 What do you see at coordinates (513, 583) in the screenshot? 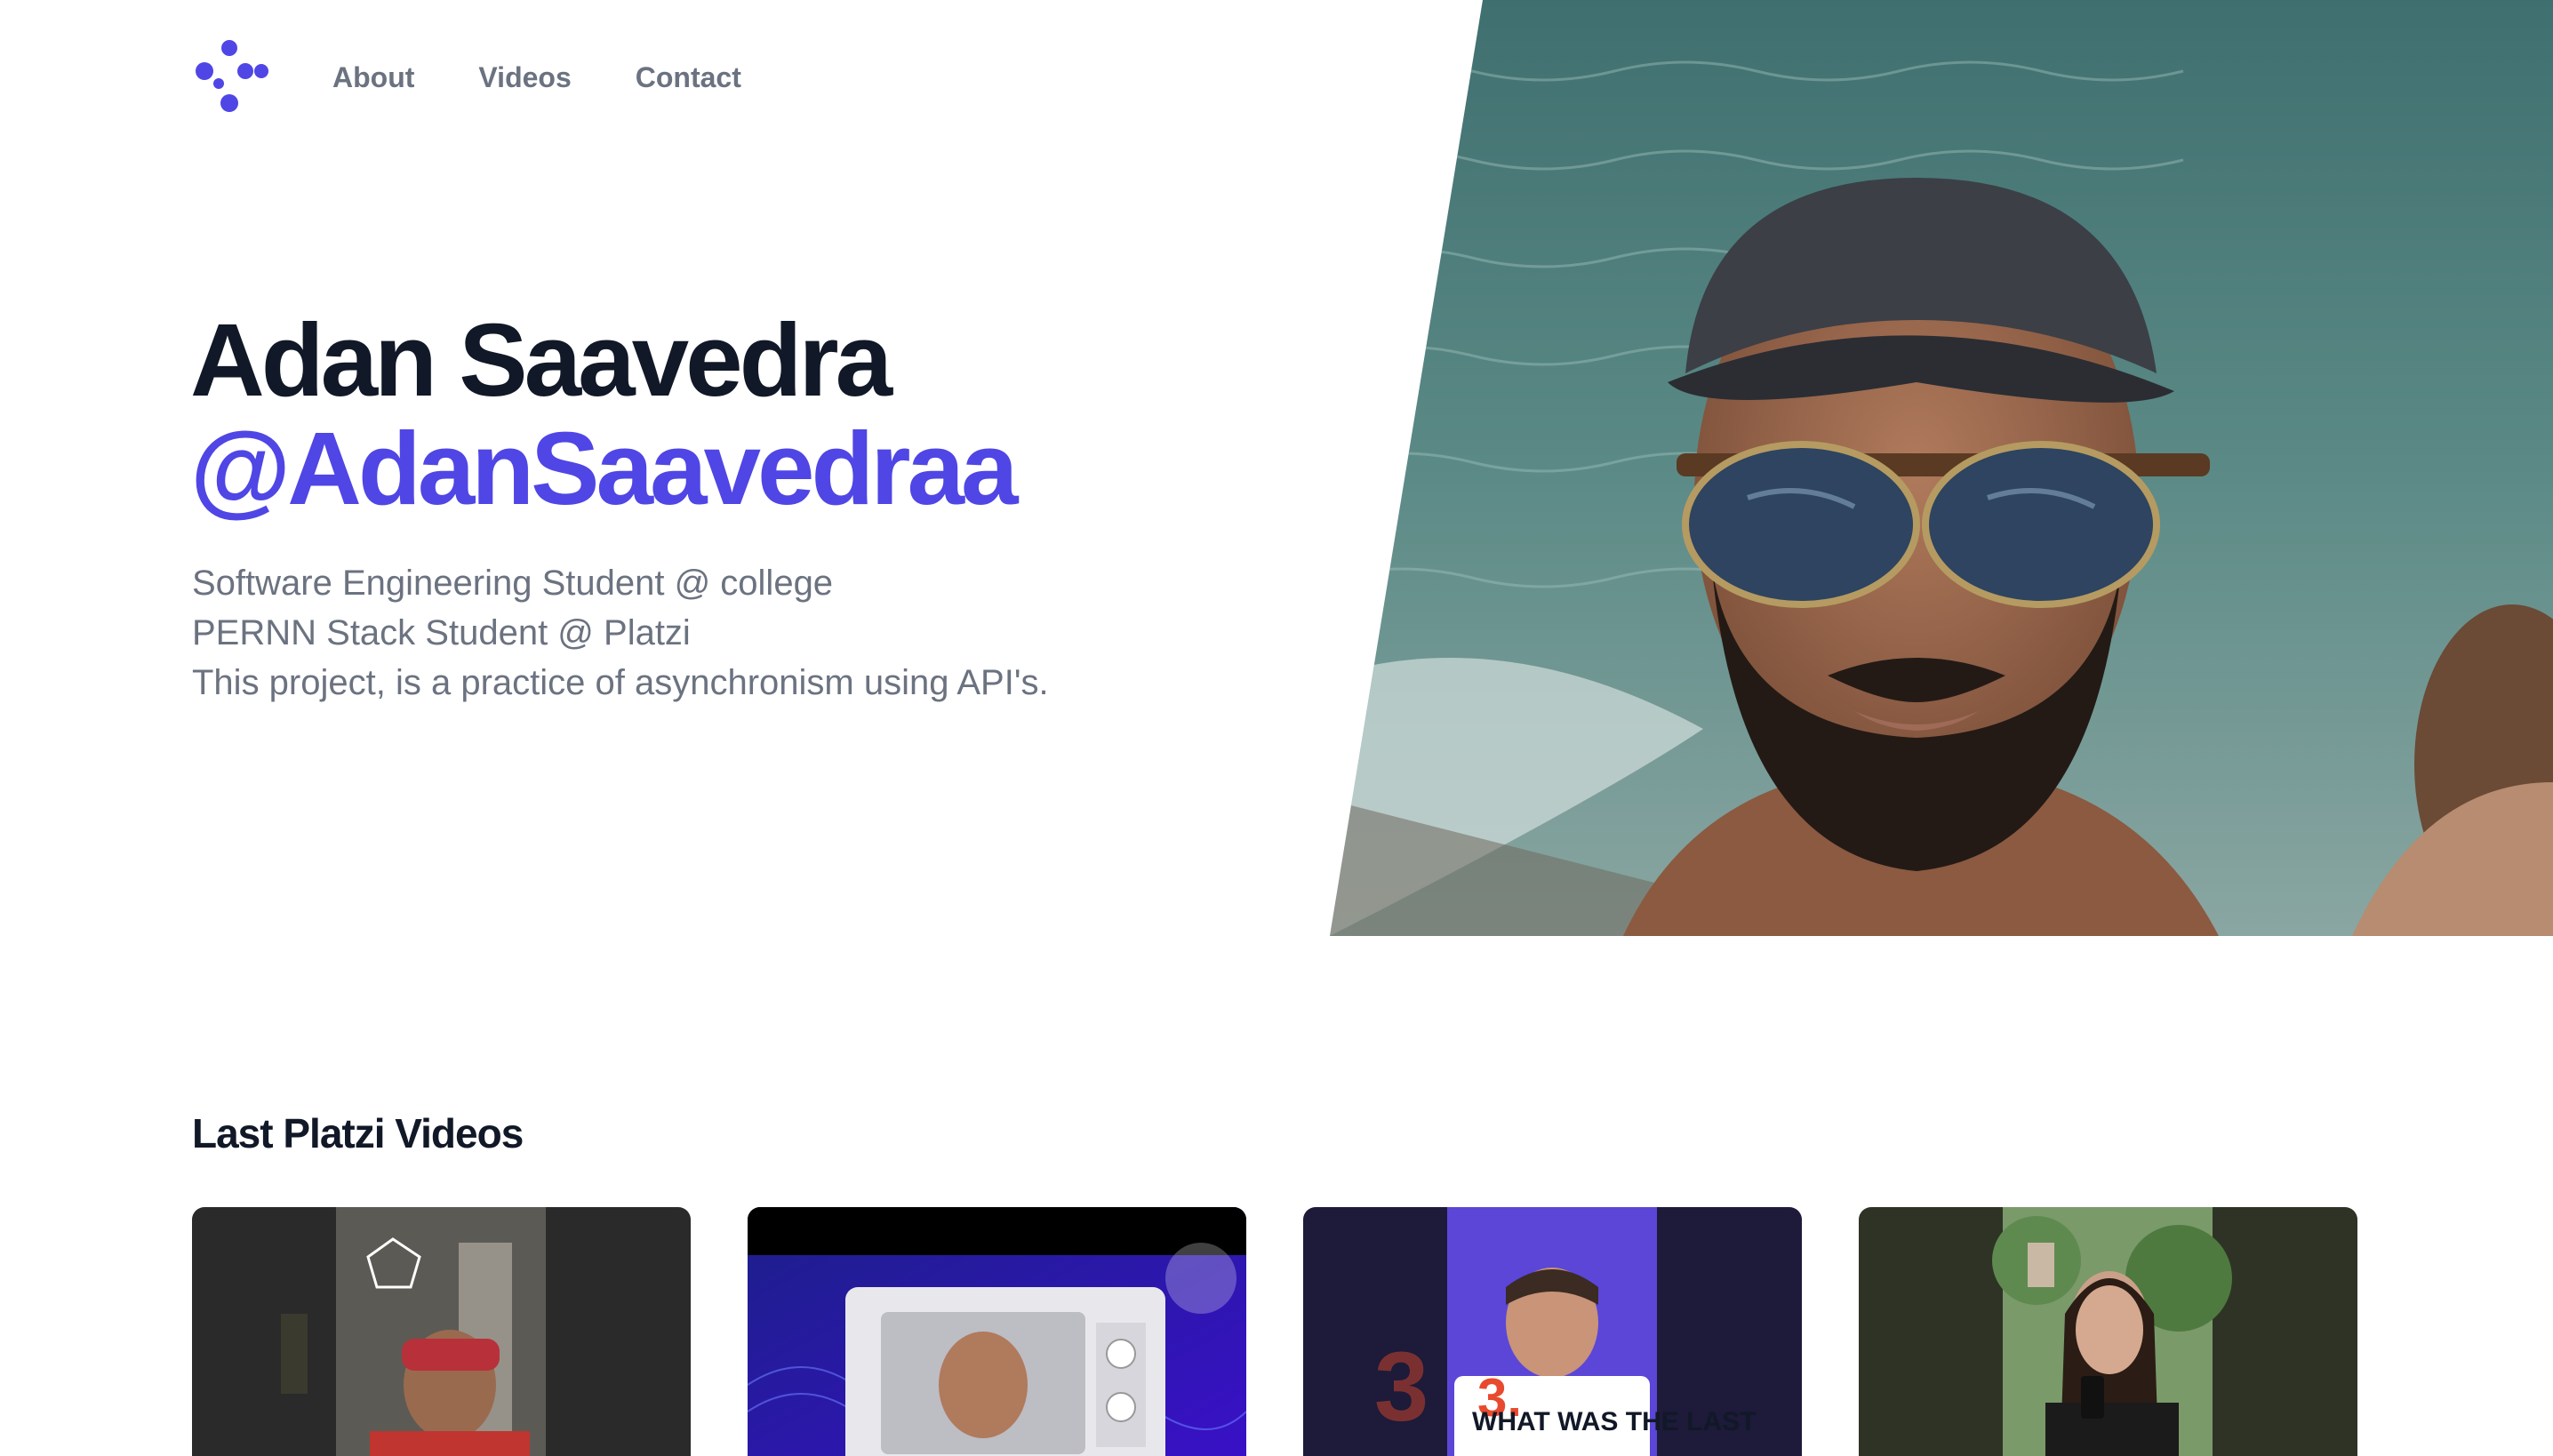
I see `bio-line: Software Engineering Student @ college` at bounding box center [513, 583].